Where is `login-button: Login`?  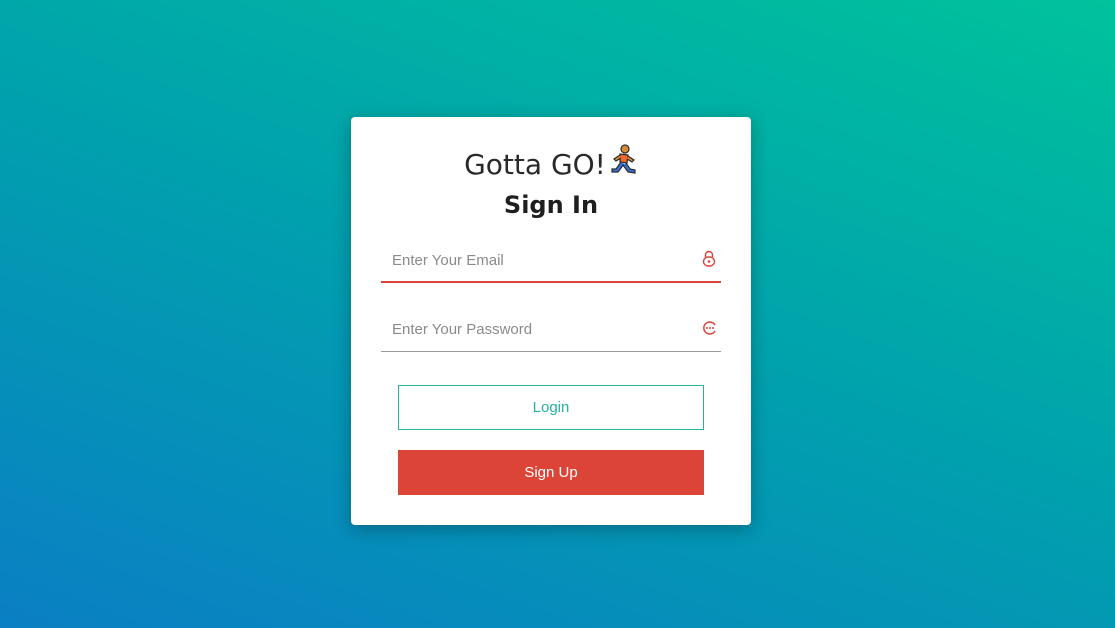 login-button: Login is located at coordinates (551, 407).